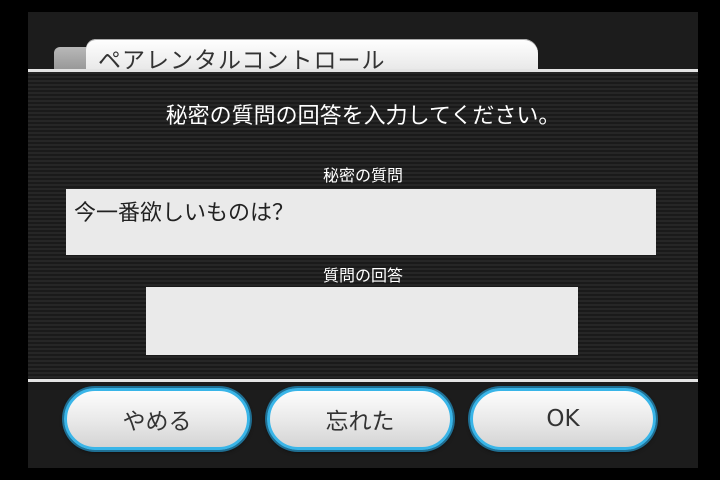 The image size is (720, 480). Describe the element at coordinates (362, 175) in the screenshot. I see `question-label: 秘密の質問` at that location.